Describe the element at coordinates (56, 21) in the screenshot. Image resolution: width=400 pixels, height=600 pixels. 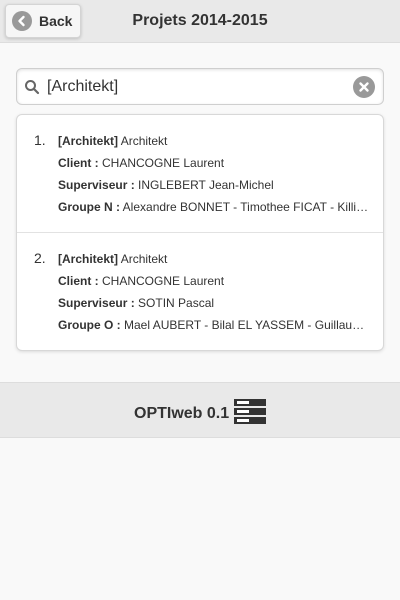
I see `back-button-label: Back` at that location.